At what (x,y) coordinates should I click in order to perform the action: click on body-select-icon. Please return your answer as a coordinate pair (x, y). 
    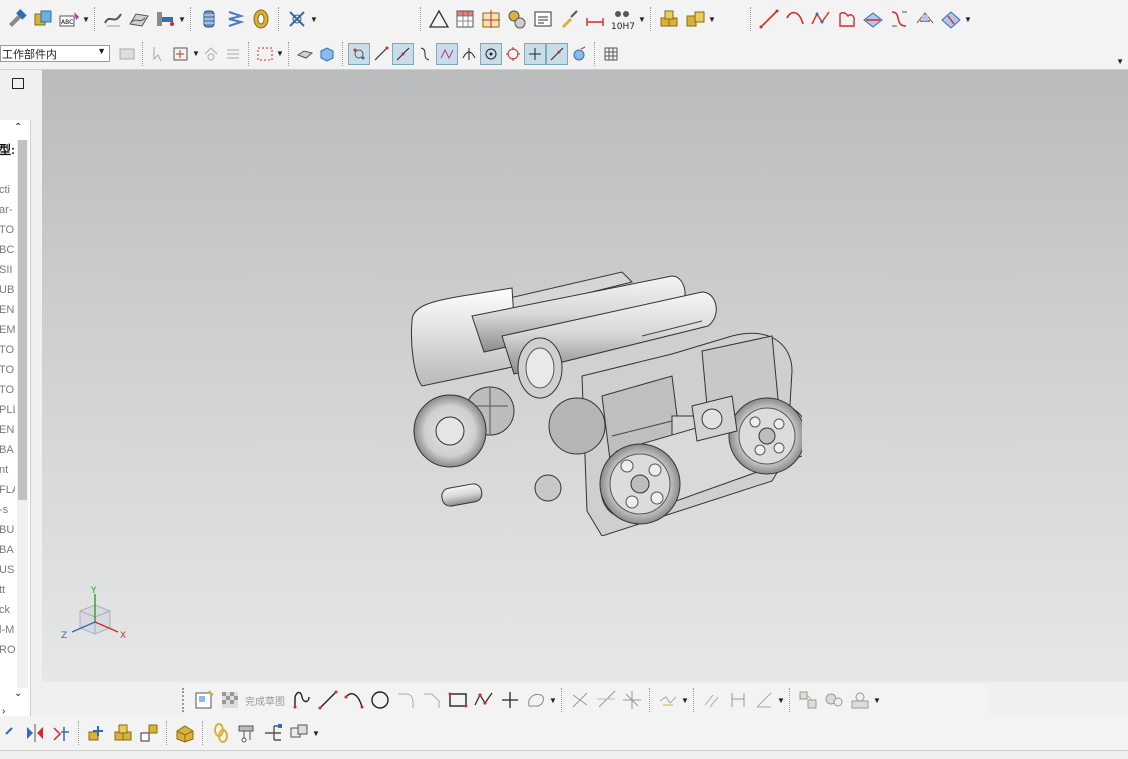
    Looking at the image, I should click on (305, 54).